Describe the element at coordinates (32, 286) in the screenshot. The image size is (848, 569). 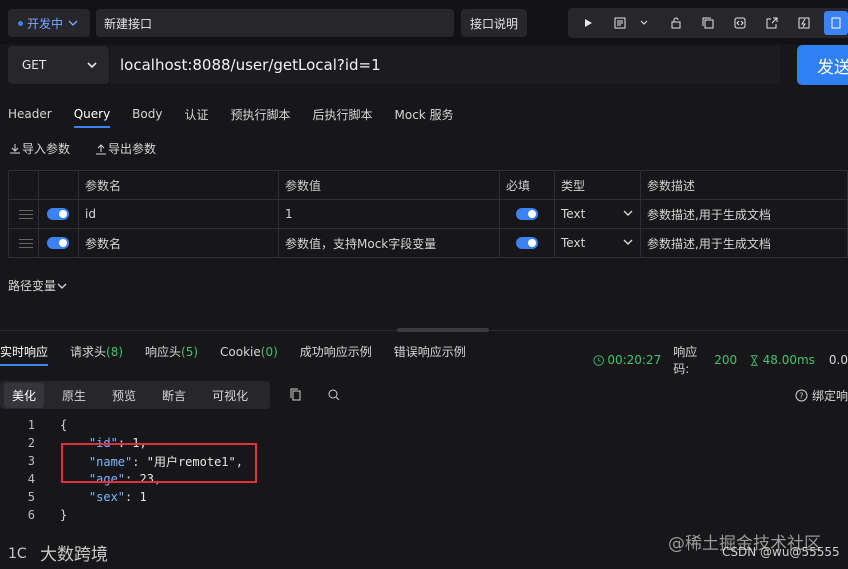
I see `path-variables-label: 路径变量` at that location.